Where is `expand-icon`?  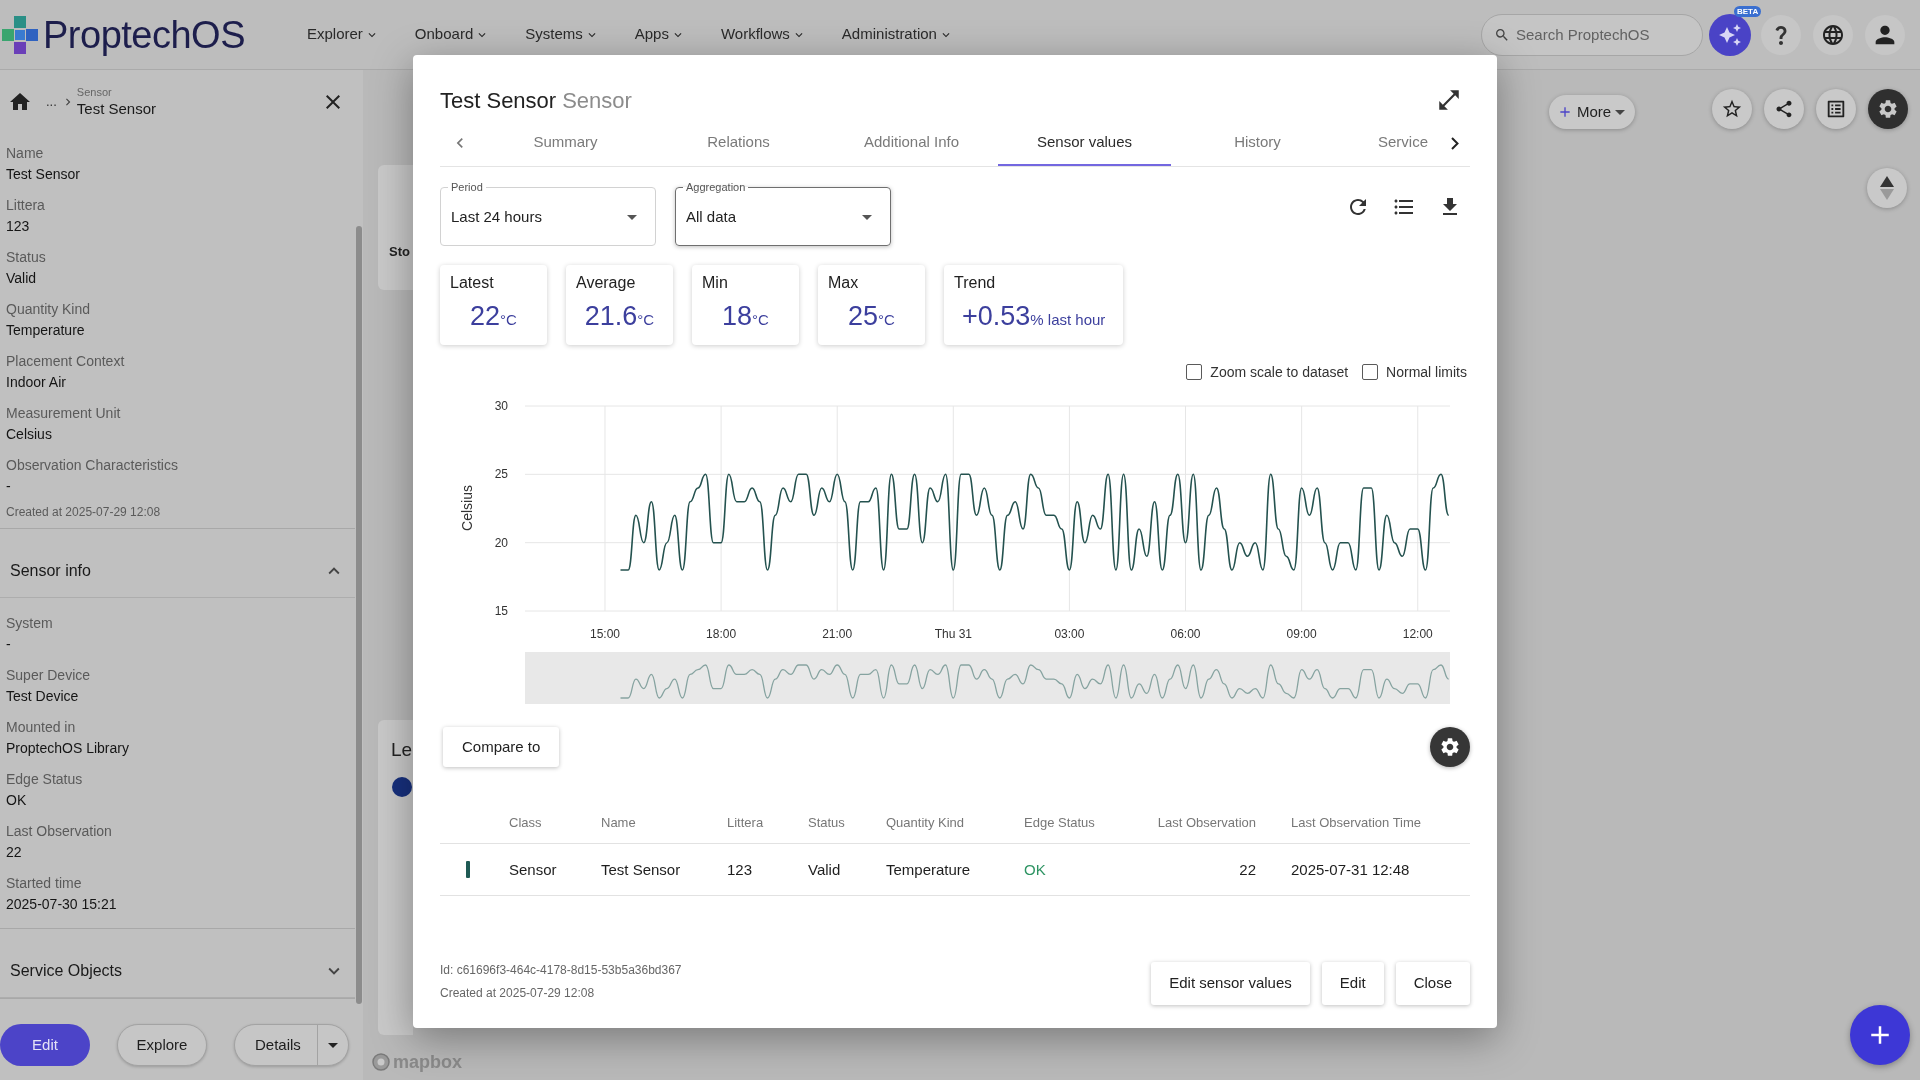
expand-icon is located at coordinates (1449, 100).